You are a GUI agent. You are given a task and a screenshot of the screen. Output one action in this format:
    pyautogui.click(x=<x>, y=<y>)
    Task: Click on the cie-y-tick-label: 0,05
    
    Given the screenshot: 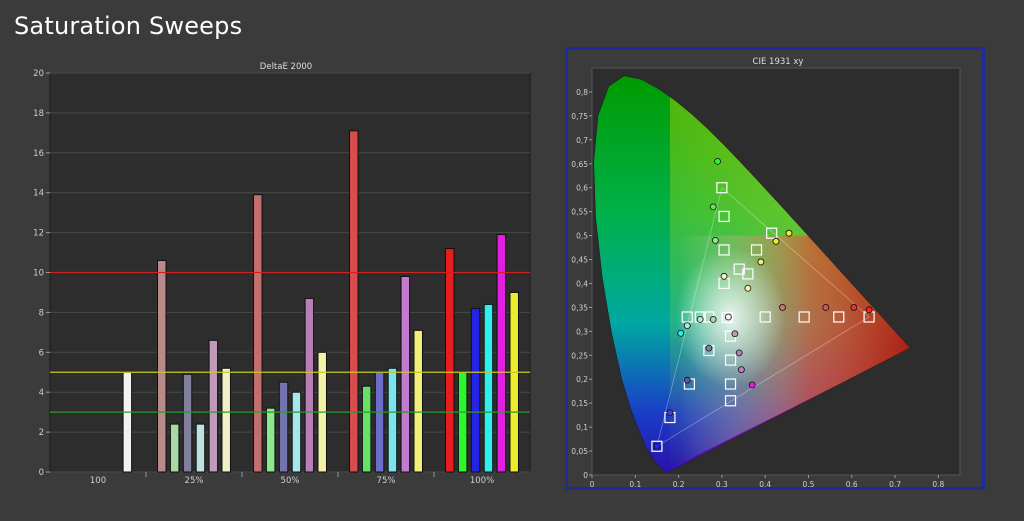 What is the action you would take?
    pyautogui.click(x=579, y=451)
    